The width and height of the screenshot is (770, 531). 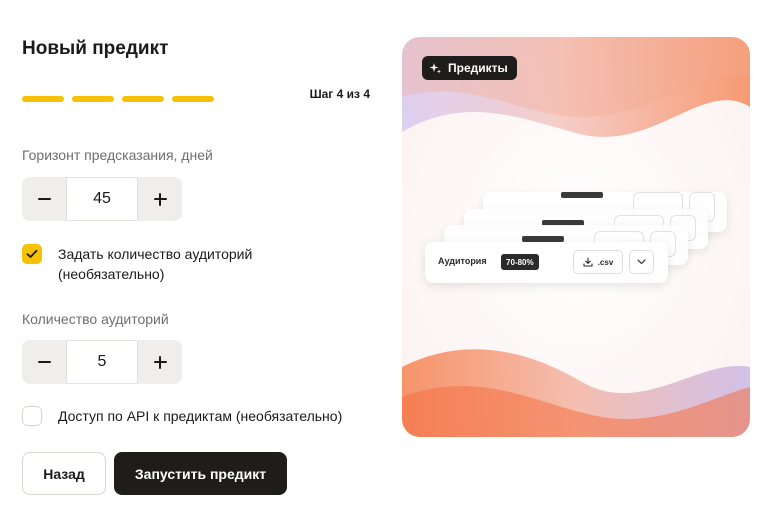 I want to click on audience-card: Аудитория 70-80% .csv, so click(x=546, y=262).